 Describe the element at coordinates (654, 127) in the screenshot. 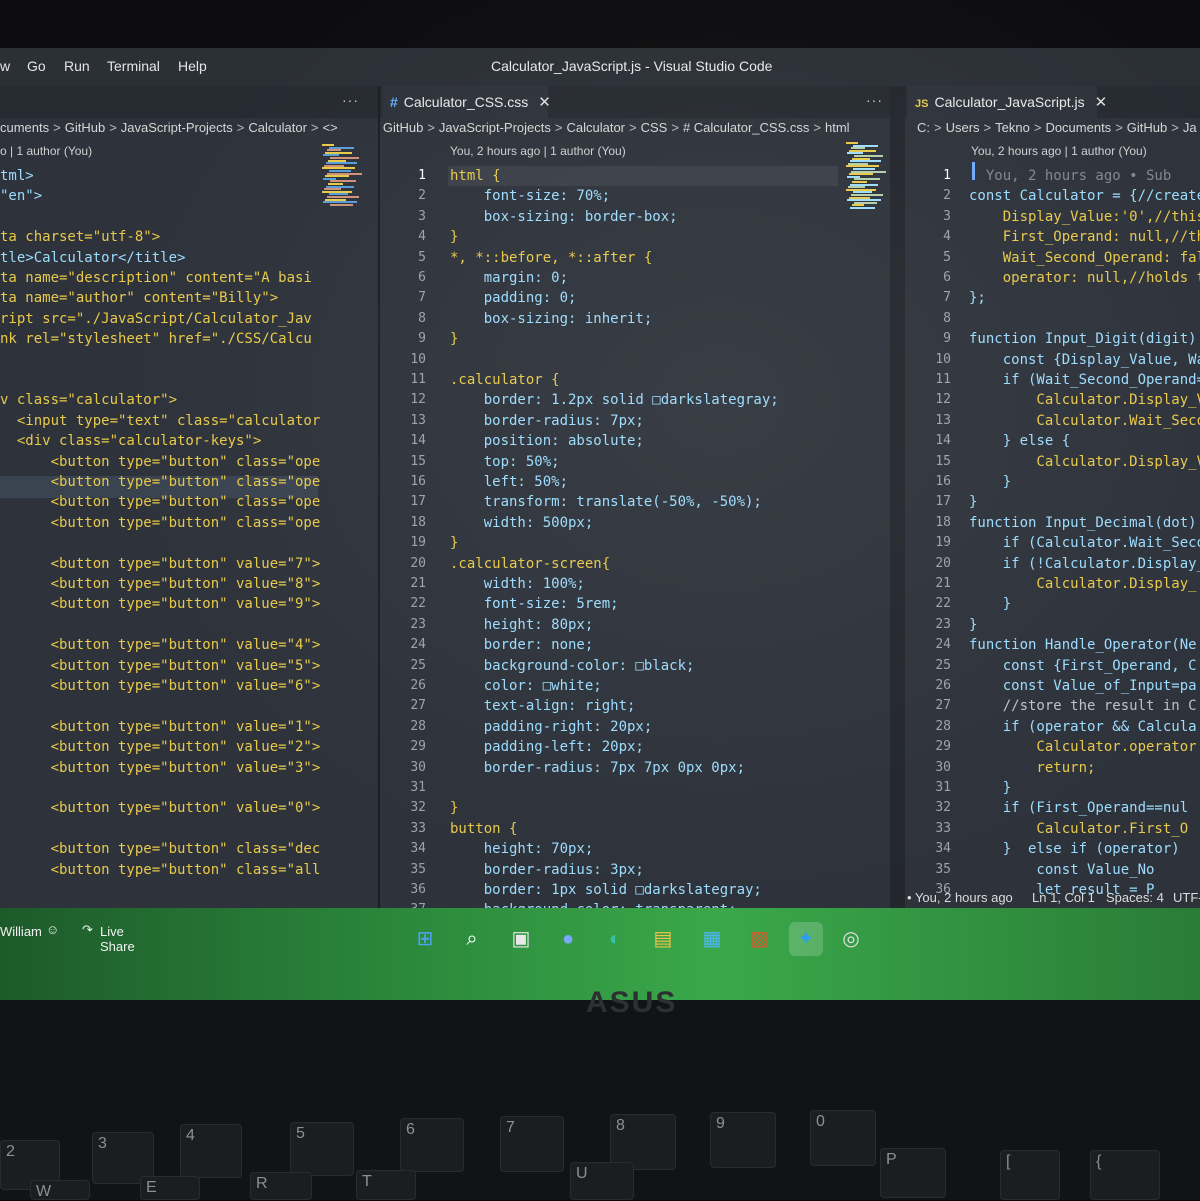

I see `breadcrumb-item: CSS` at that location.